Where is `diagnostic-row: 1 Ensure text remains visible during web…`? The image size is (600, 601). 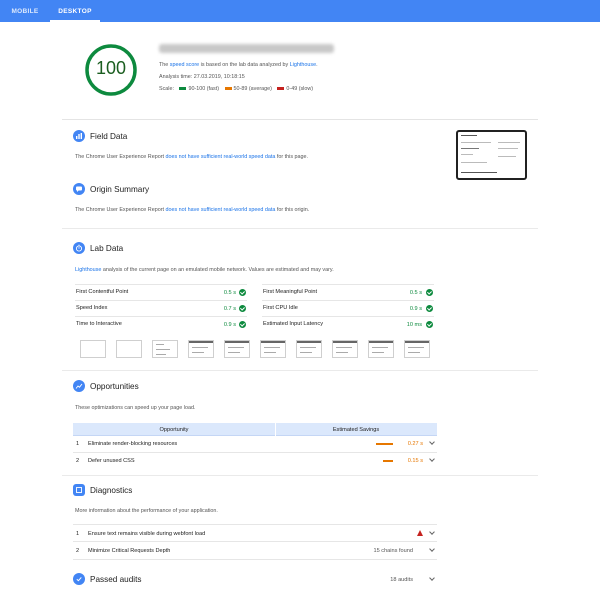
diagnostic-row: 1 Ensure text remains visible during web… is located at coordinates (255, 534).